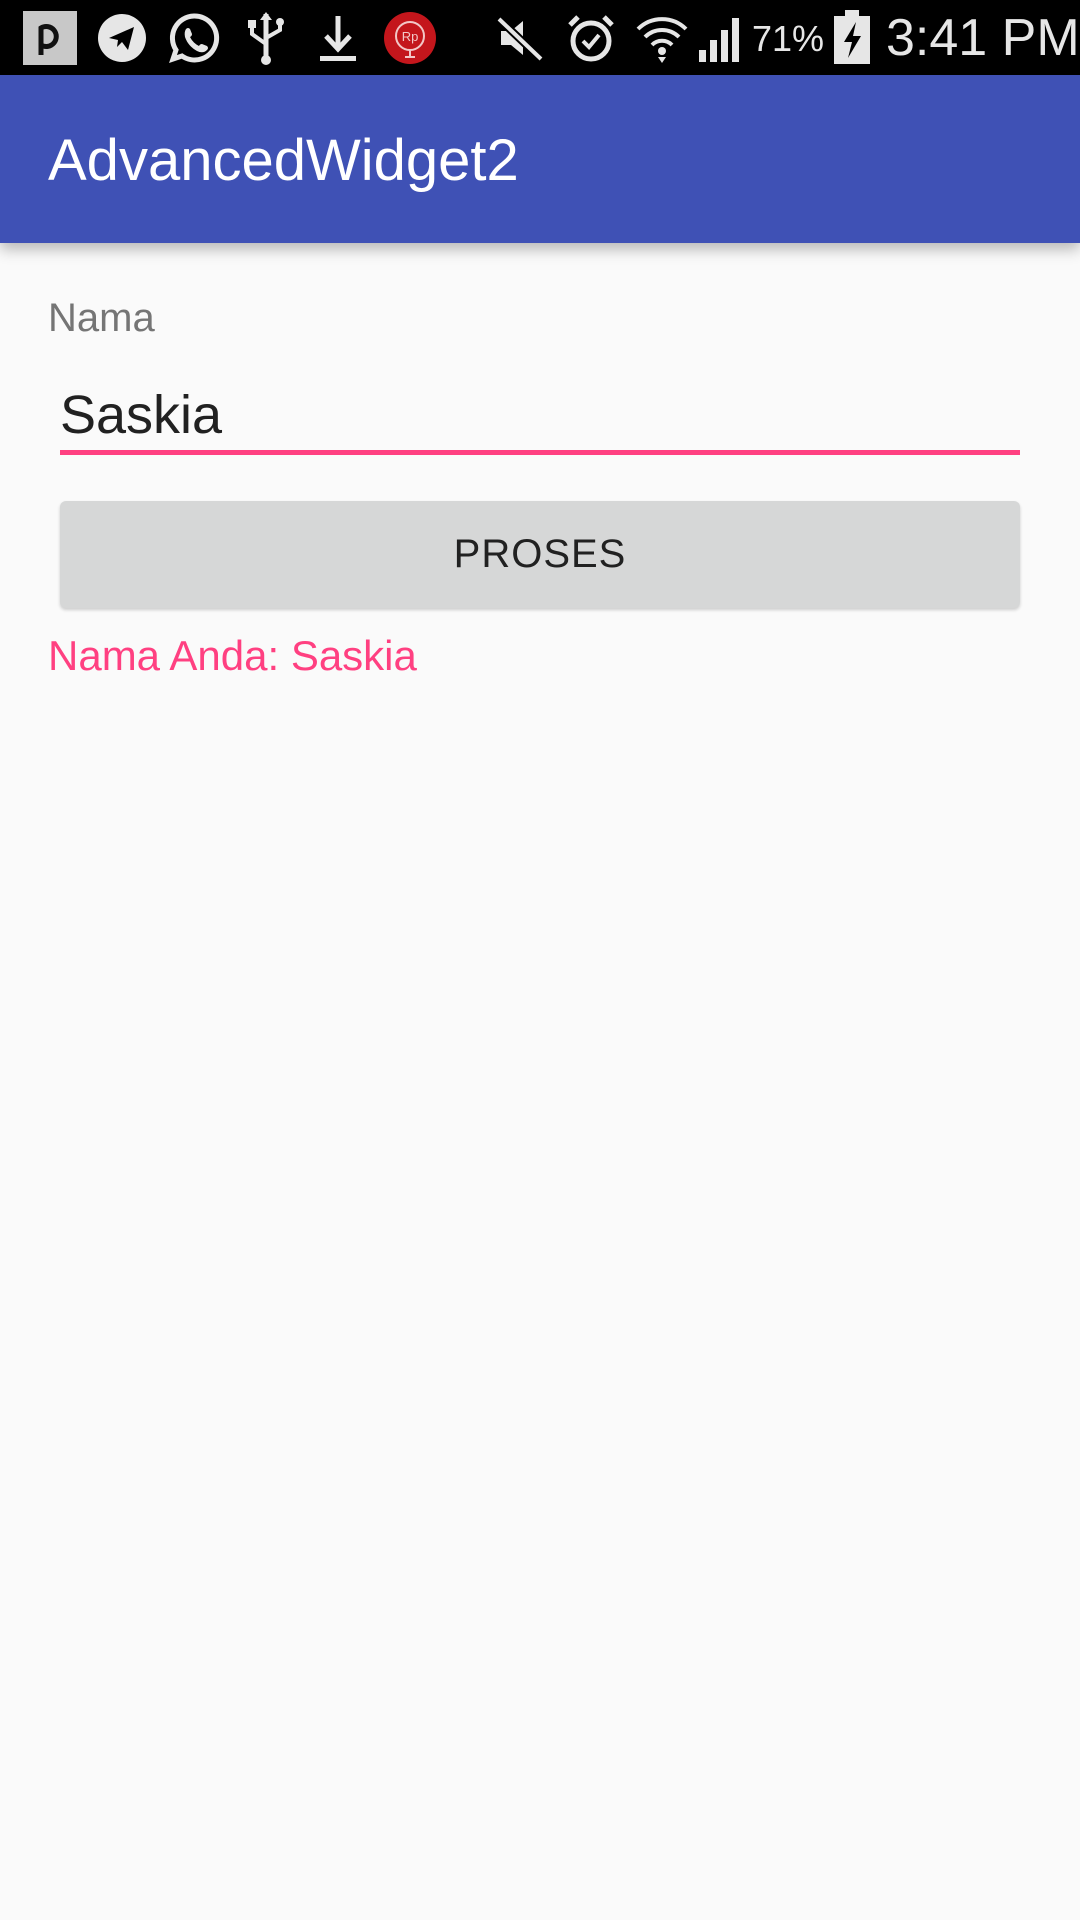 The image size is (1080, 1920). Describe the element at coordinates (232, 655) in the screenshot. I see `result-text: Nama Anda: Saskia` at that location.